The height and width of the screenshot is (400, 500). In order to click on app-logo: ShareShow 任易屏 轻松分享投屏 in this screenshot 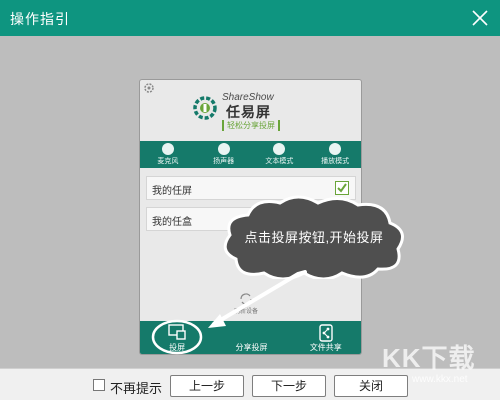, I will do `click(262, 116)`.